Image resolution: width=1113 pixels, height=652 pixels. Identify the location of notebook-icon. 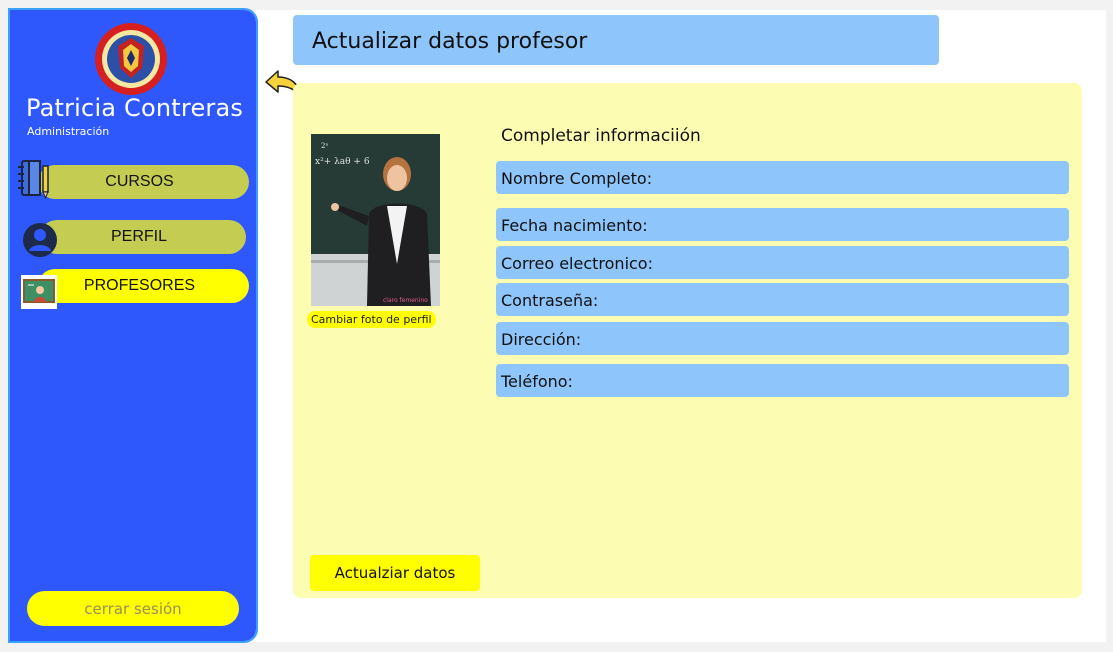
(33, 180).